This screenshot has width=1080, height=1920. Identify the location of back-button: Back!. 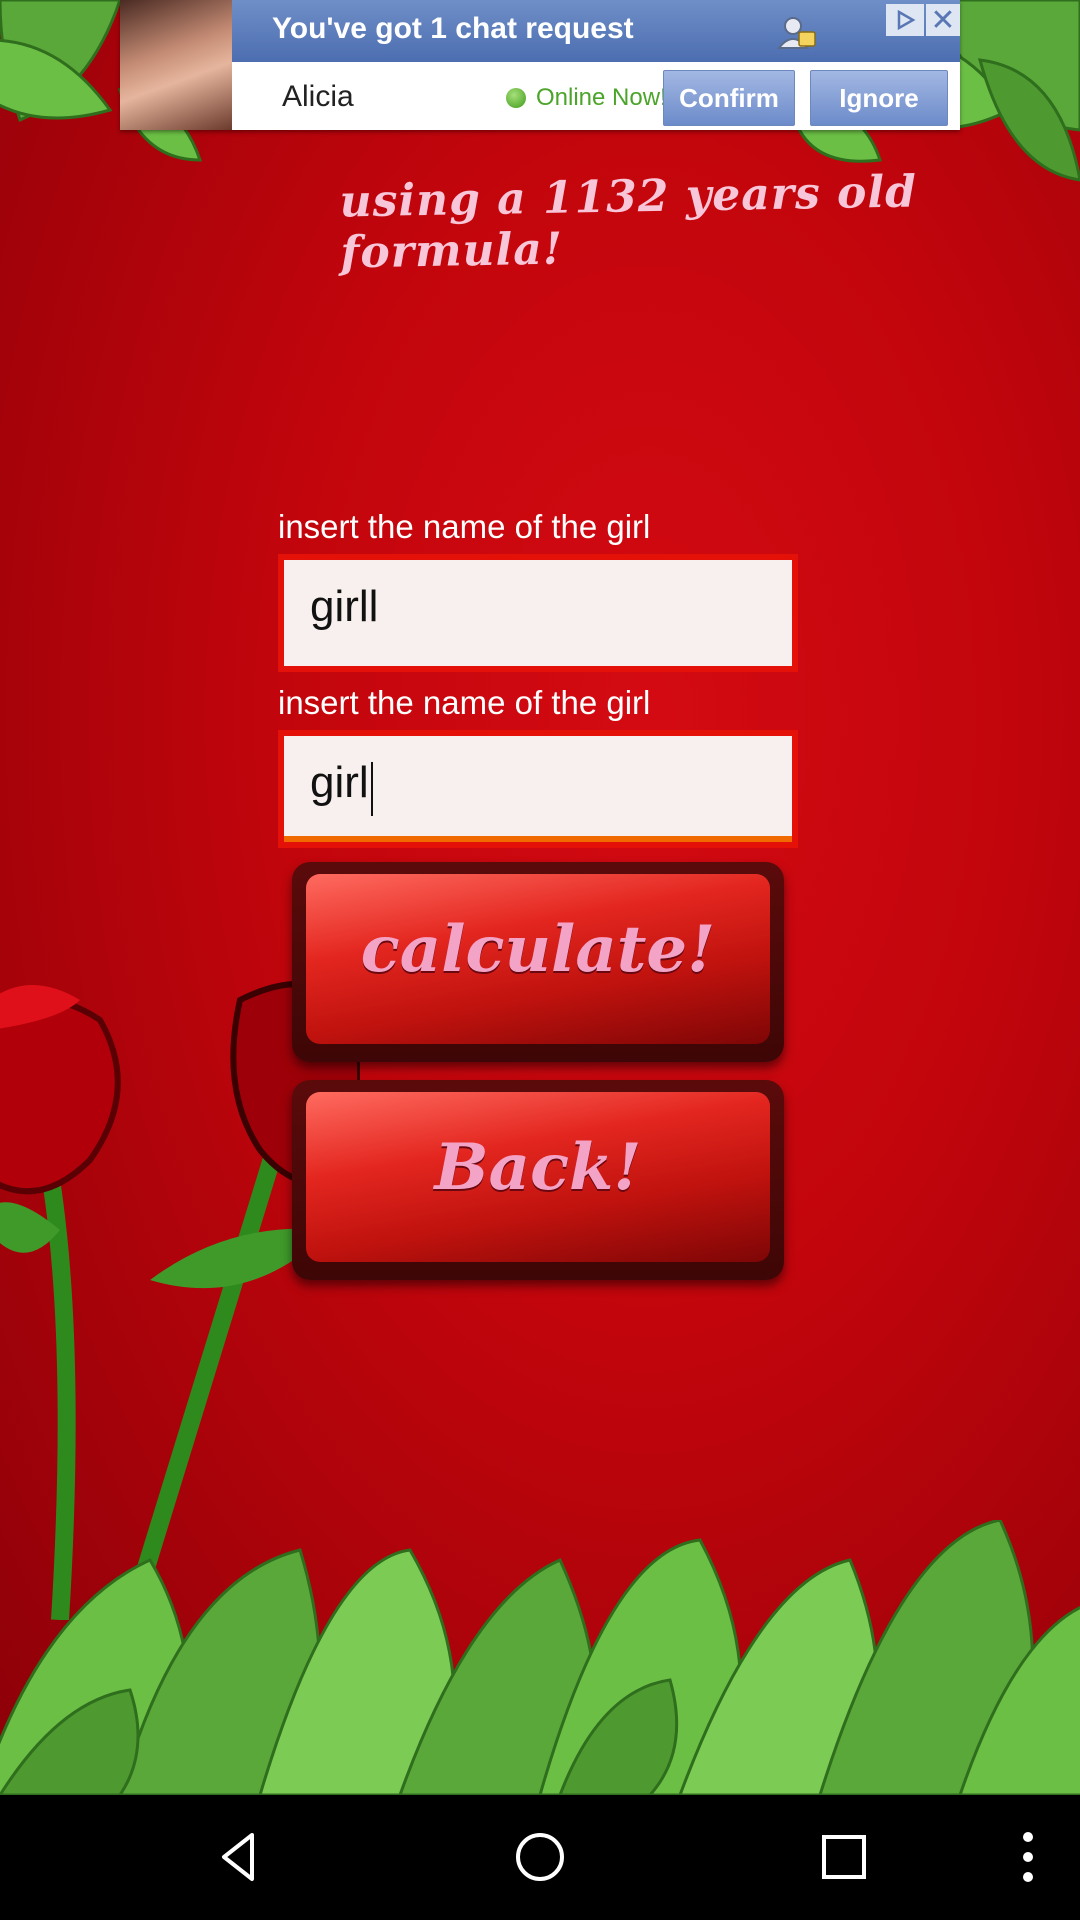
(538, 1180).